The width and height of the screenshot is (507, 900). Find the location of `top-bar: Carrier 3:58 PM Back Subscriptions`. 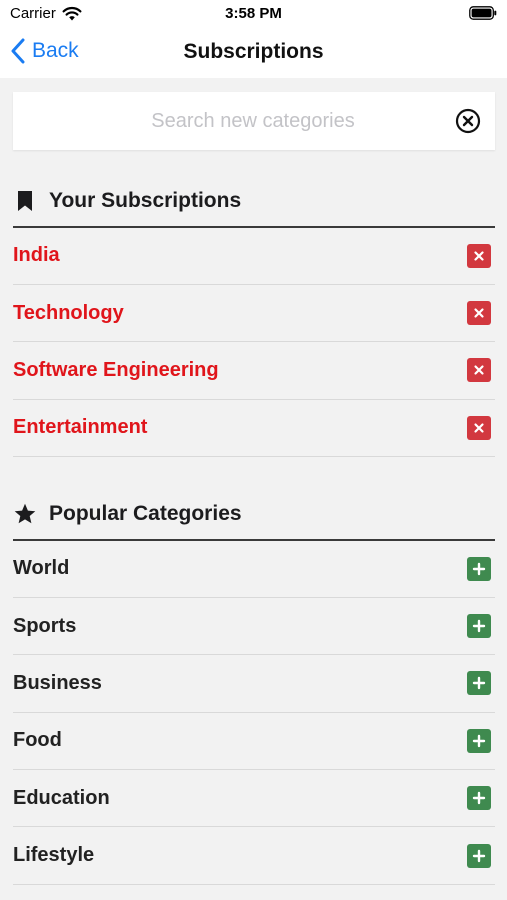

top-bar: Carrier 3:58 PM Back Subscriptions is located at coordinates (253, 39).